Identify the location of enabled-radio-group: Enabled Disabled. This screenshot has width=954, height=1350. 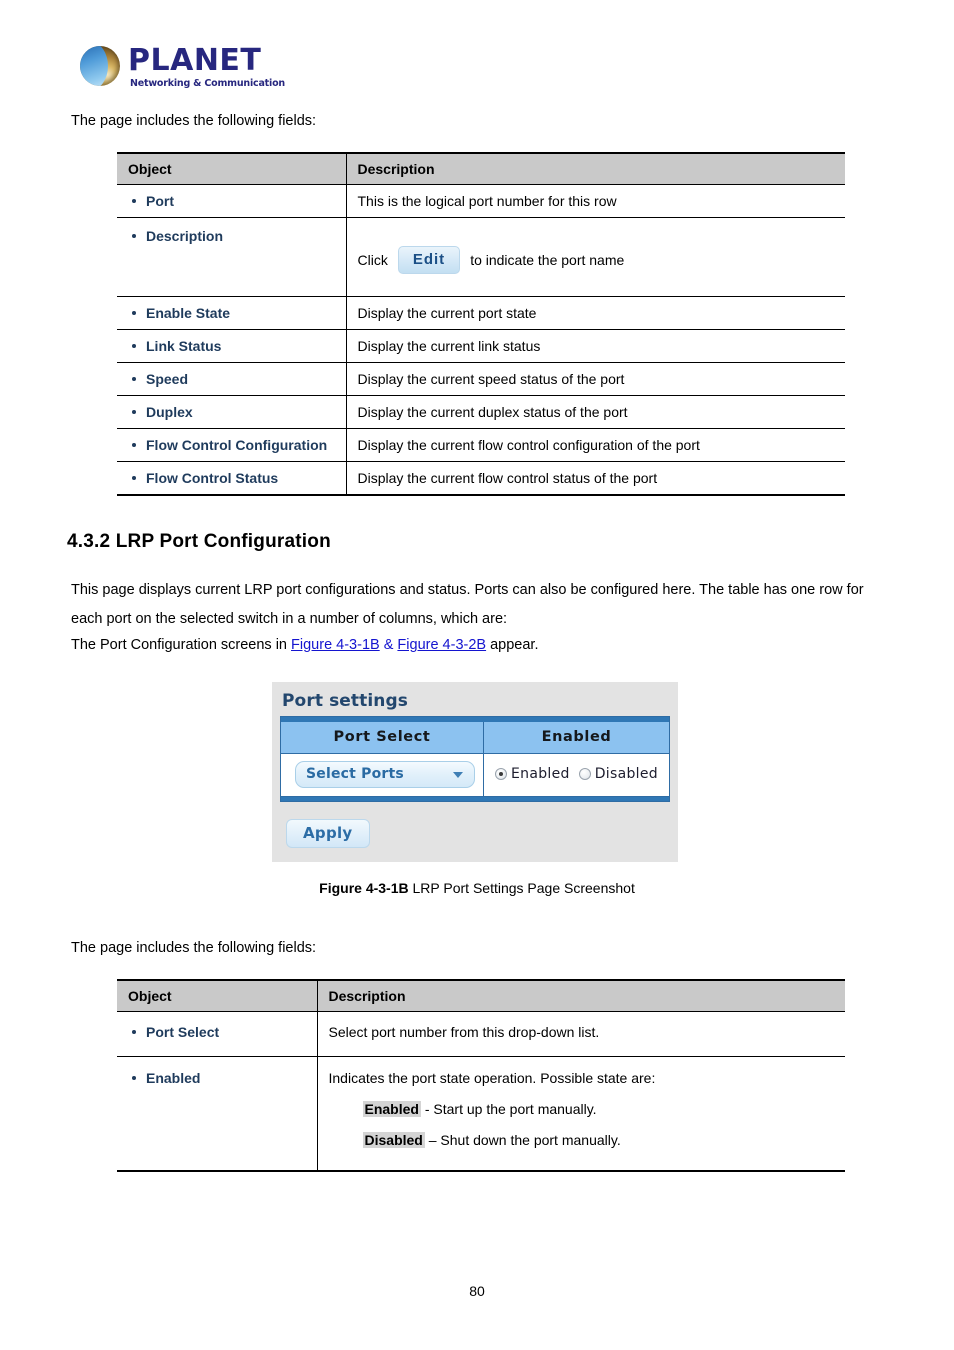
(576, 774).